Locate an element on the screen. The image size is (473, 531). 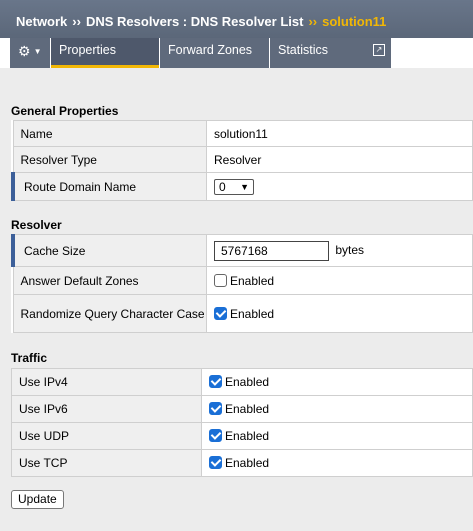
randomize-query-label: Randomize Query Character Case is located at coordinates (109, 313).